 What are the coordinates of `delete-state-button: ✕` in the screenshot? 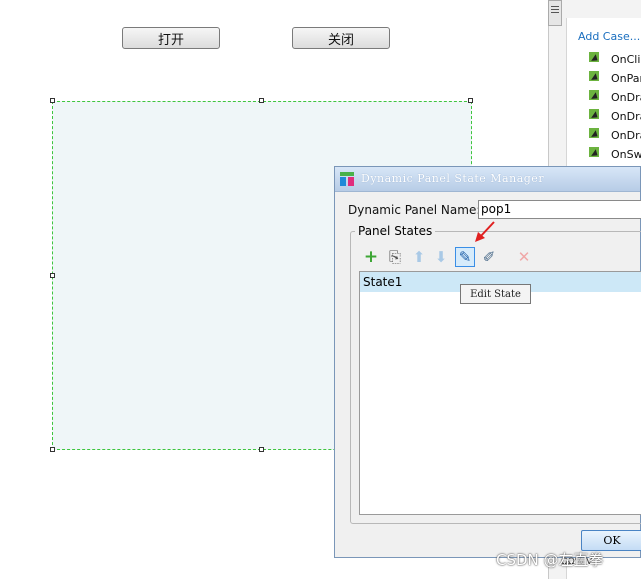 It's located at (524, 257).